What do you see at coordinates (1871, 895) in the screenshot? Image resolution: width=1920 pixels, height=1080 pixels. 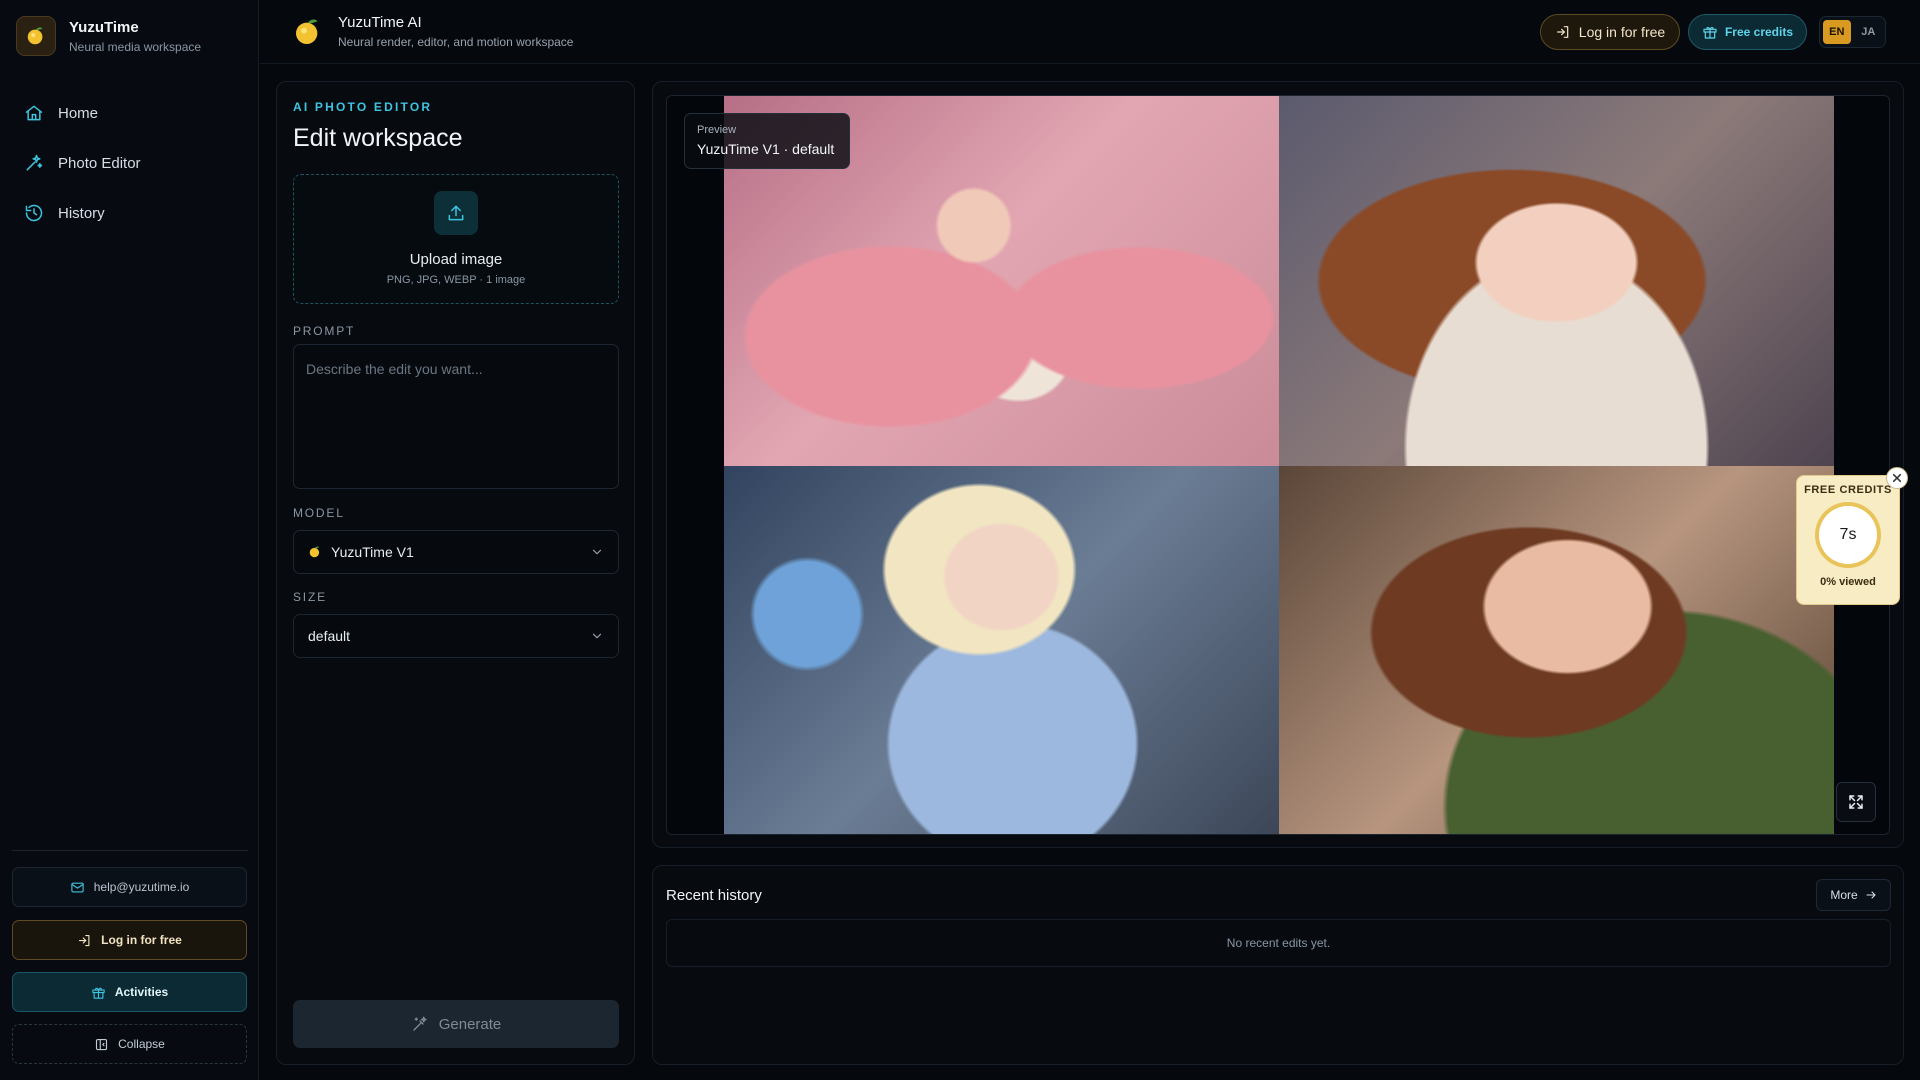 I see `arrow-right-icon` at bounding box center [1871, 895].